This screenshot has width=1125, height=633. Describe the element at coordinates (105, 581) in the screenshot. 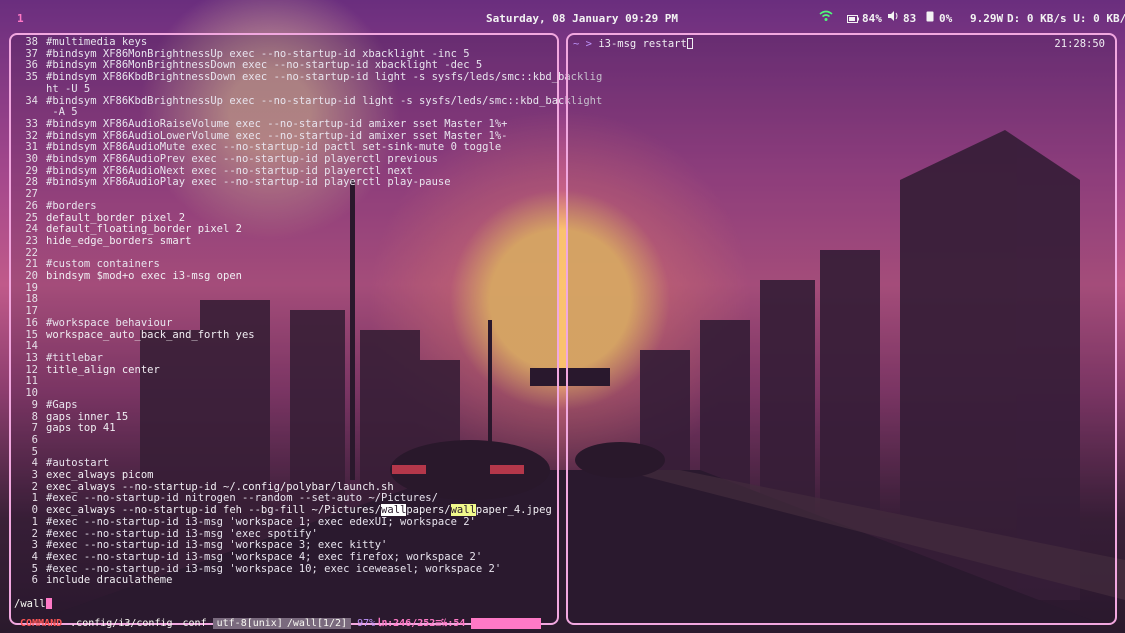

I see `line-text: include draculatheme` at that location.